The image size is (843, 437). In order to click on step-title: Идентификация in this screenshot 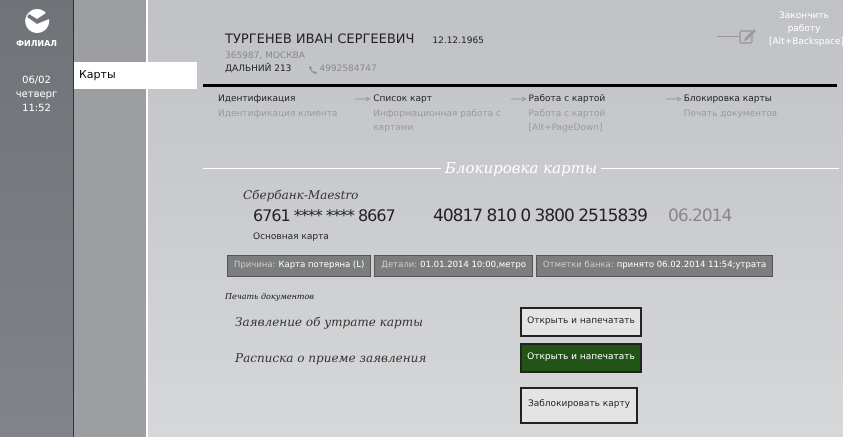, I will do `click(257, 99)`.